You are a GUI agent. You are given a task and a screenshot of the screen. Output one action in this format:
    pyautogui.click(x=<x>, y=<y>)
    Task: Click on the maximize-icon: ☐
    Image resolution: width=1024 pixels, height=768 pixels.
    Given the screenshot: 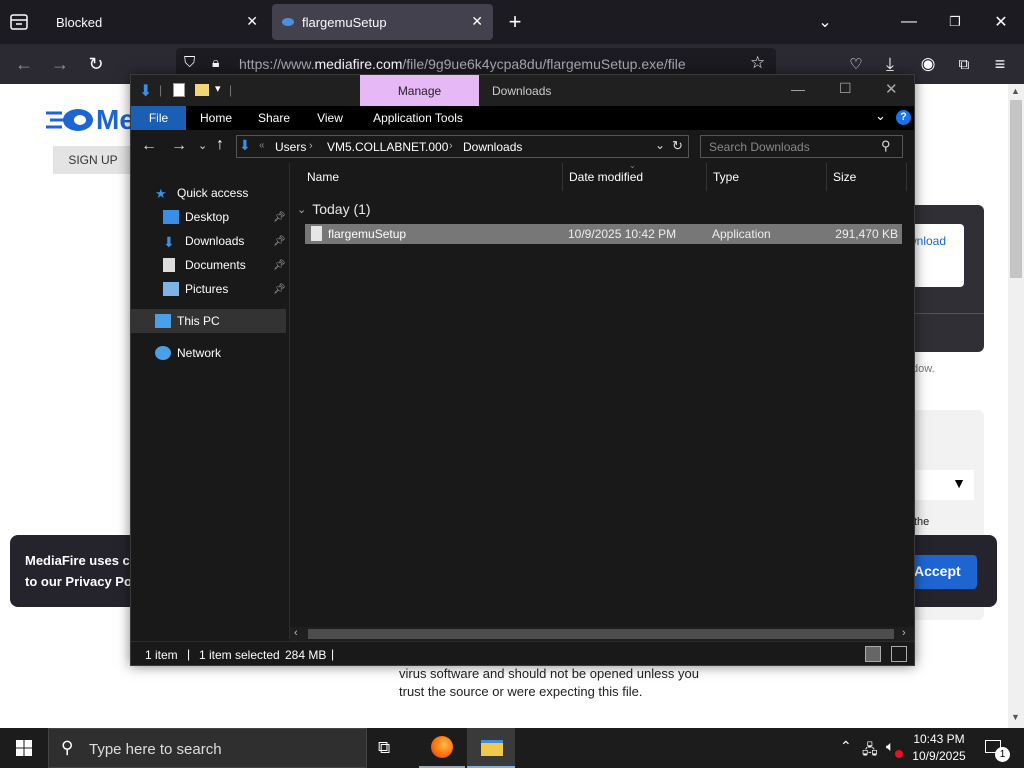 What is the action you would take?
    pyautogui.click(x=845, y=88)
    